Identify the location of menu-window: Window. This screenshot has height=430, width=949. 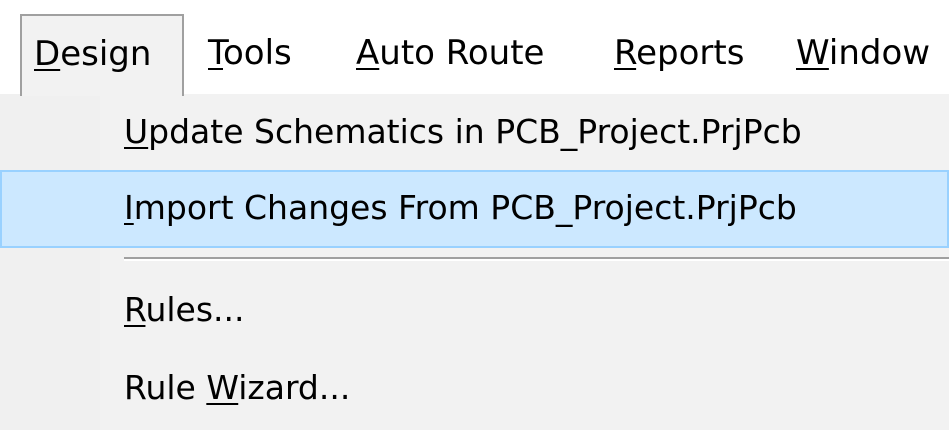
(863, 54).